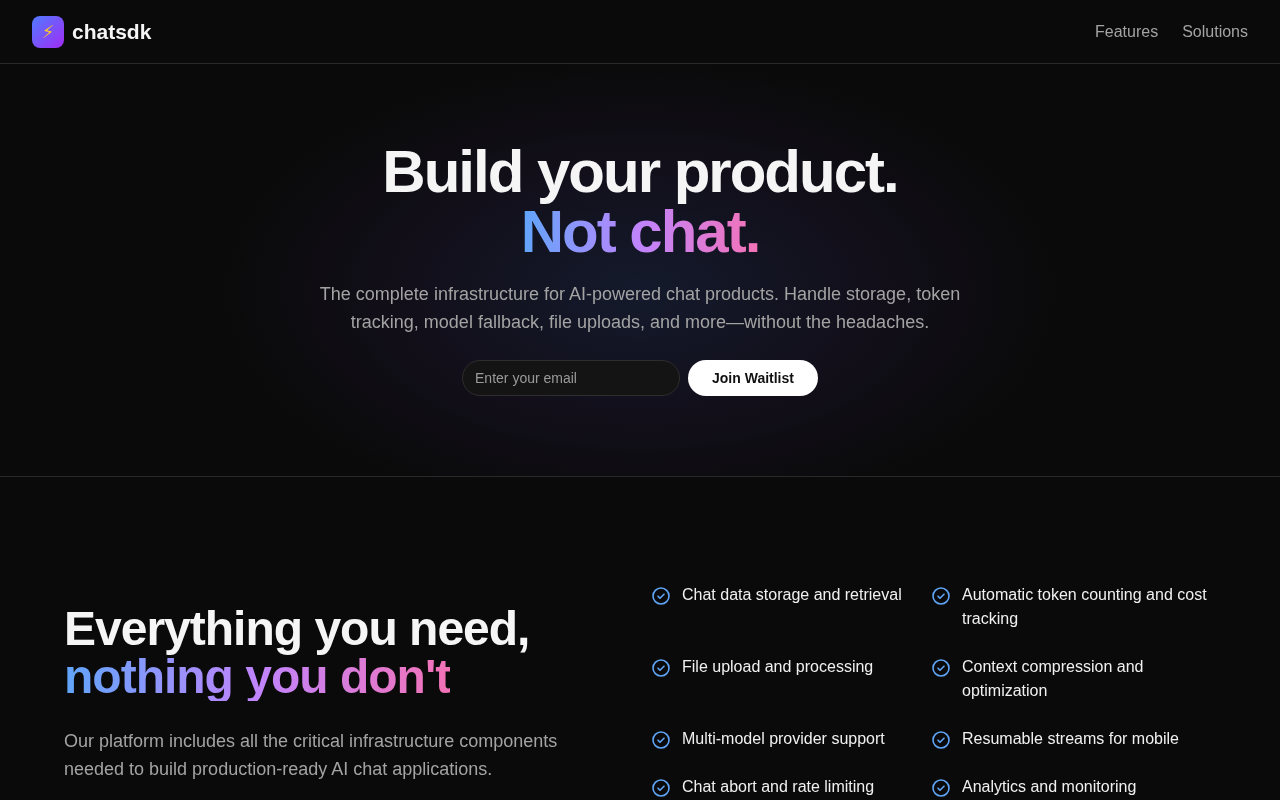  What do you see at coordinates (640, 172) in the screenshot?
I see `hero-title: Build your product.` at bounding box center [640, 172].